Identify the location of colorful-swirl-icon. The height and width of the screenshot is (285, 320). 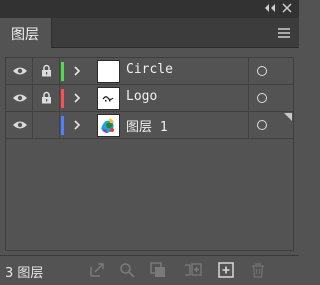
(108, 125).